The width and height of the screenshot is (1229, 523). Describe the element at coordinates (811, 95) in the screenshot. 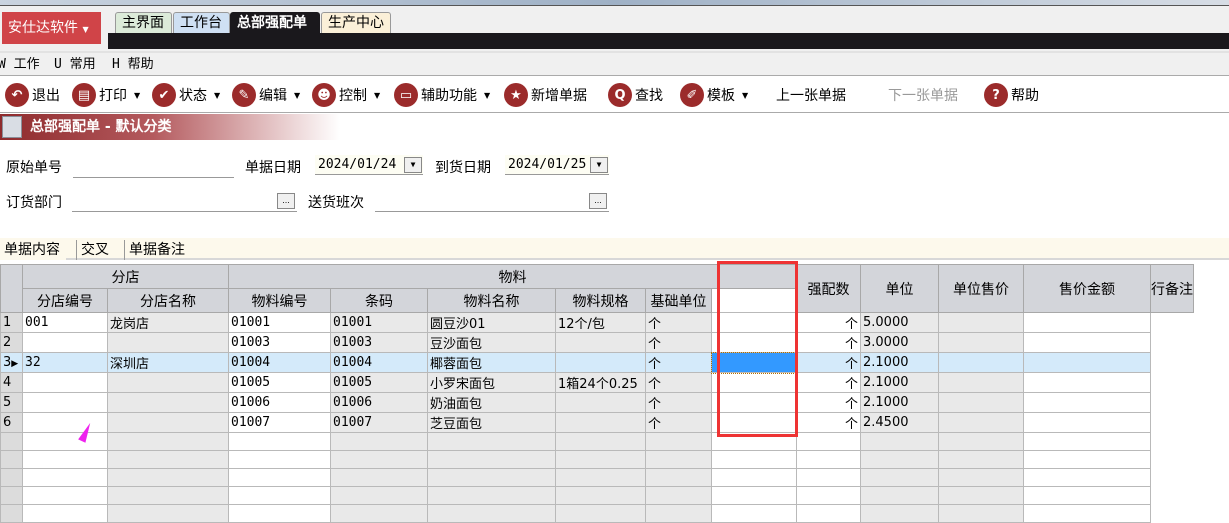

I see `toolbar-button-9: 上一张单据` at that location.